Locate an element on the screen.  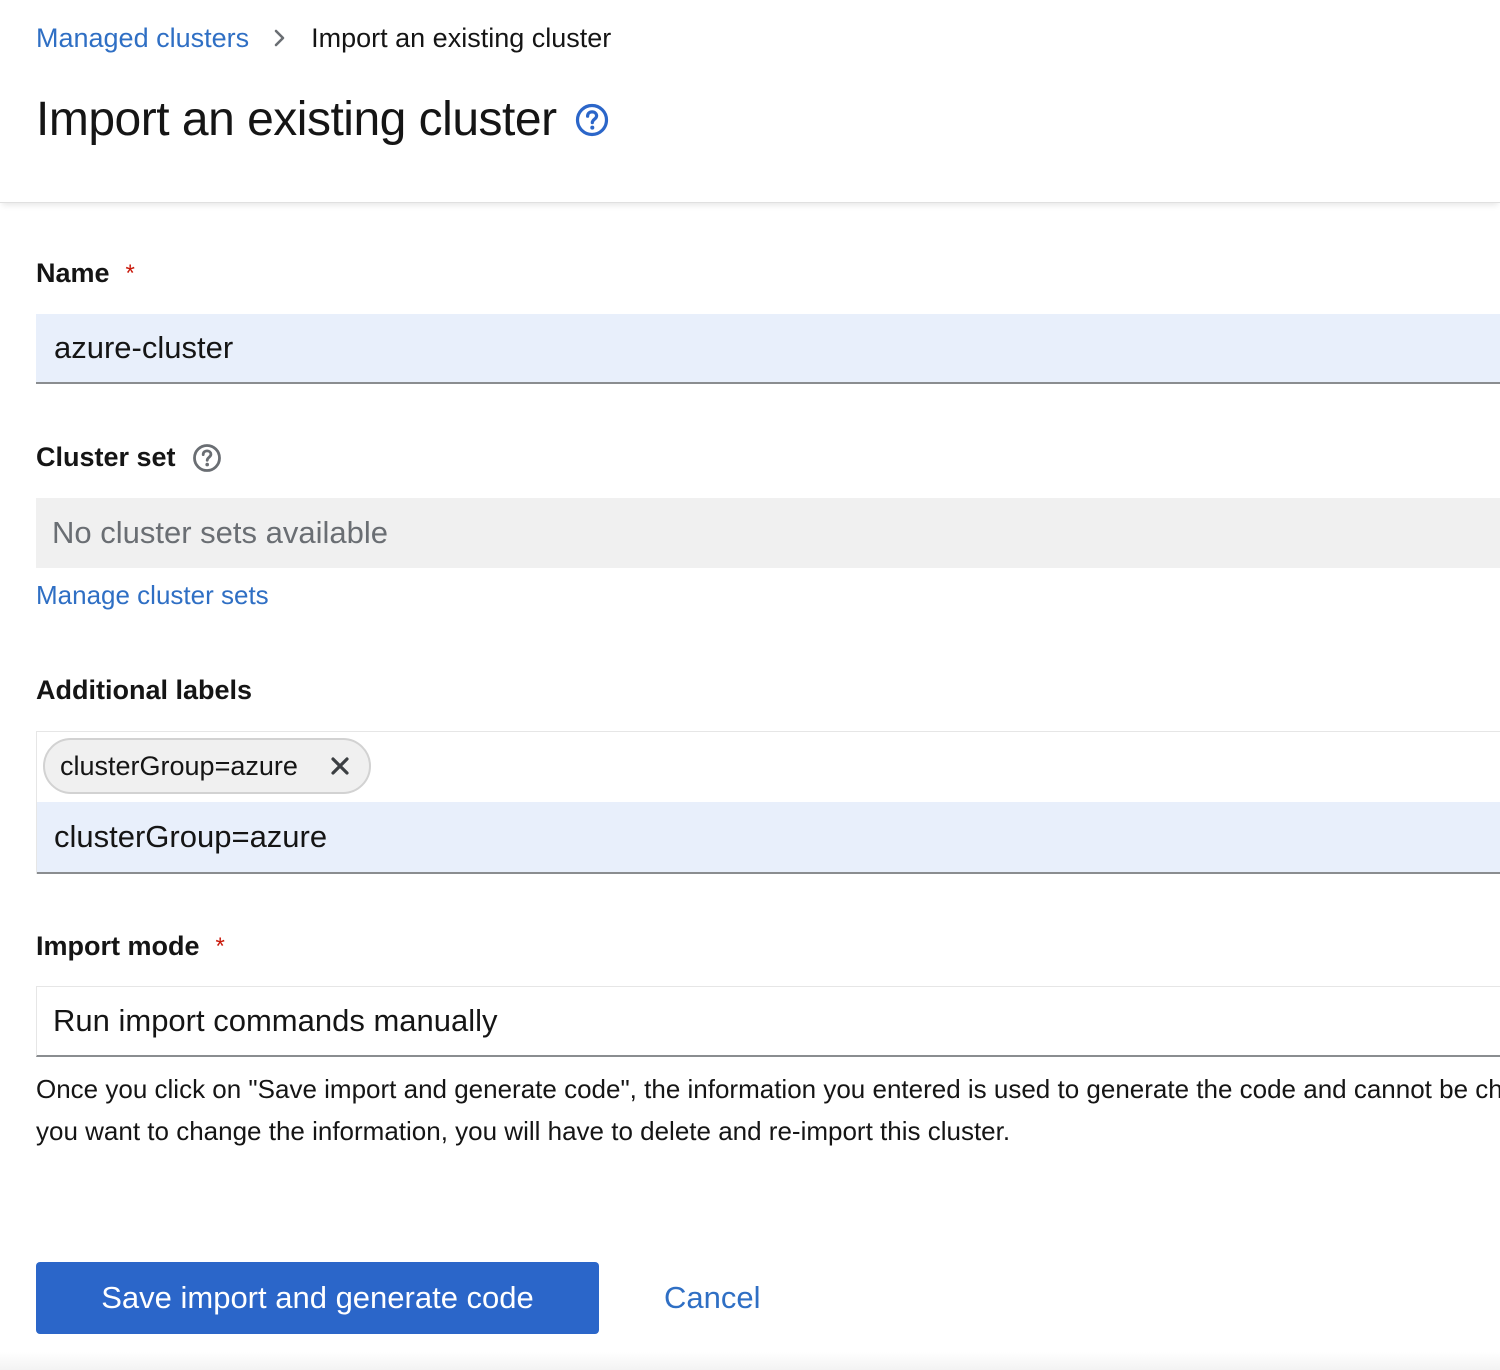
page-title: Import an existing cluster is located at coordinates (296, 119).